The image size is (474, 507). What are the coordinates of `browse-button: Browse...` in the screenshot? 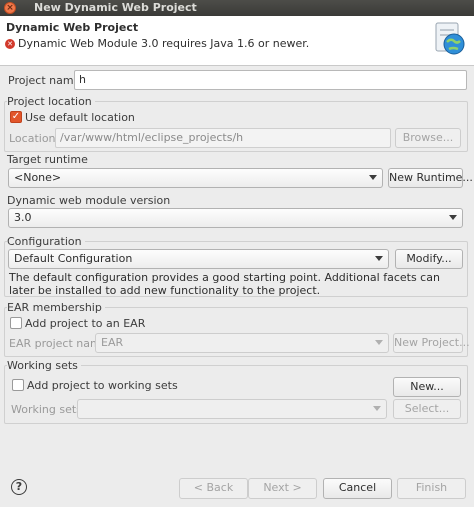 It's located at (428, 138).